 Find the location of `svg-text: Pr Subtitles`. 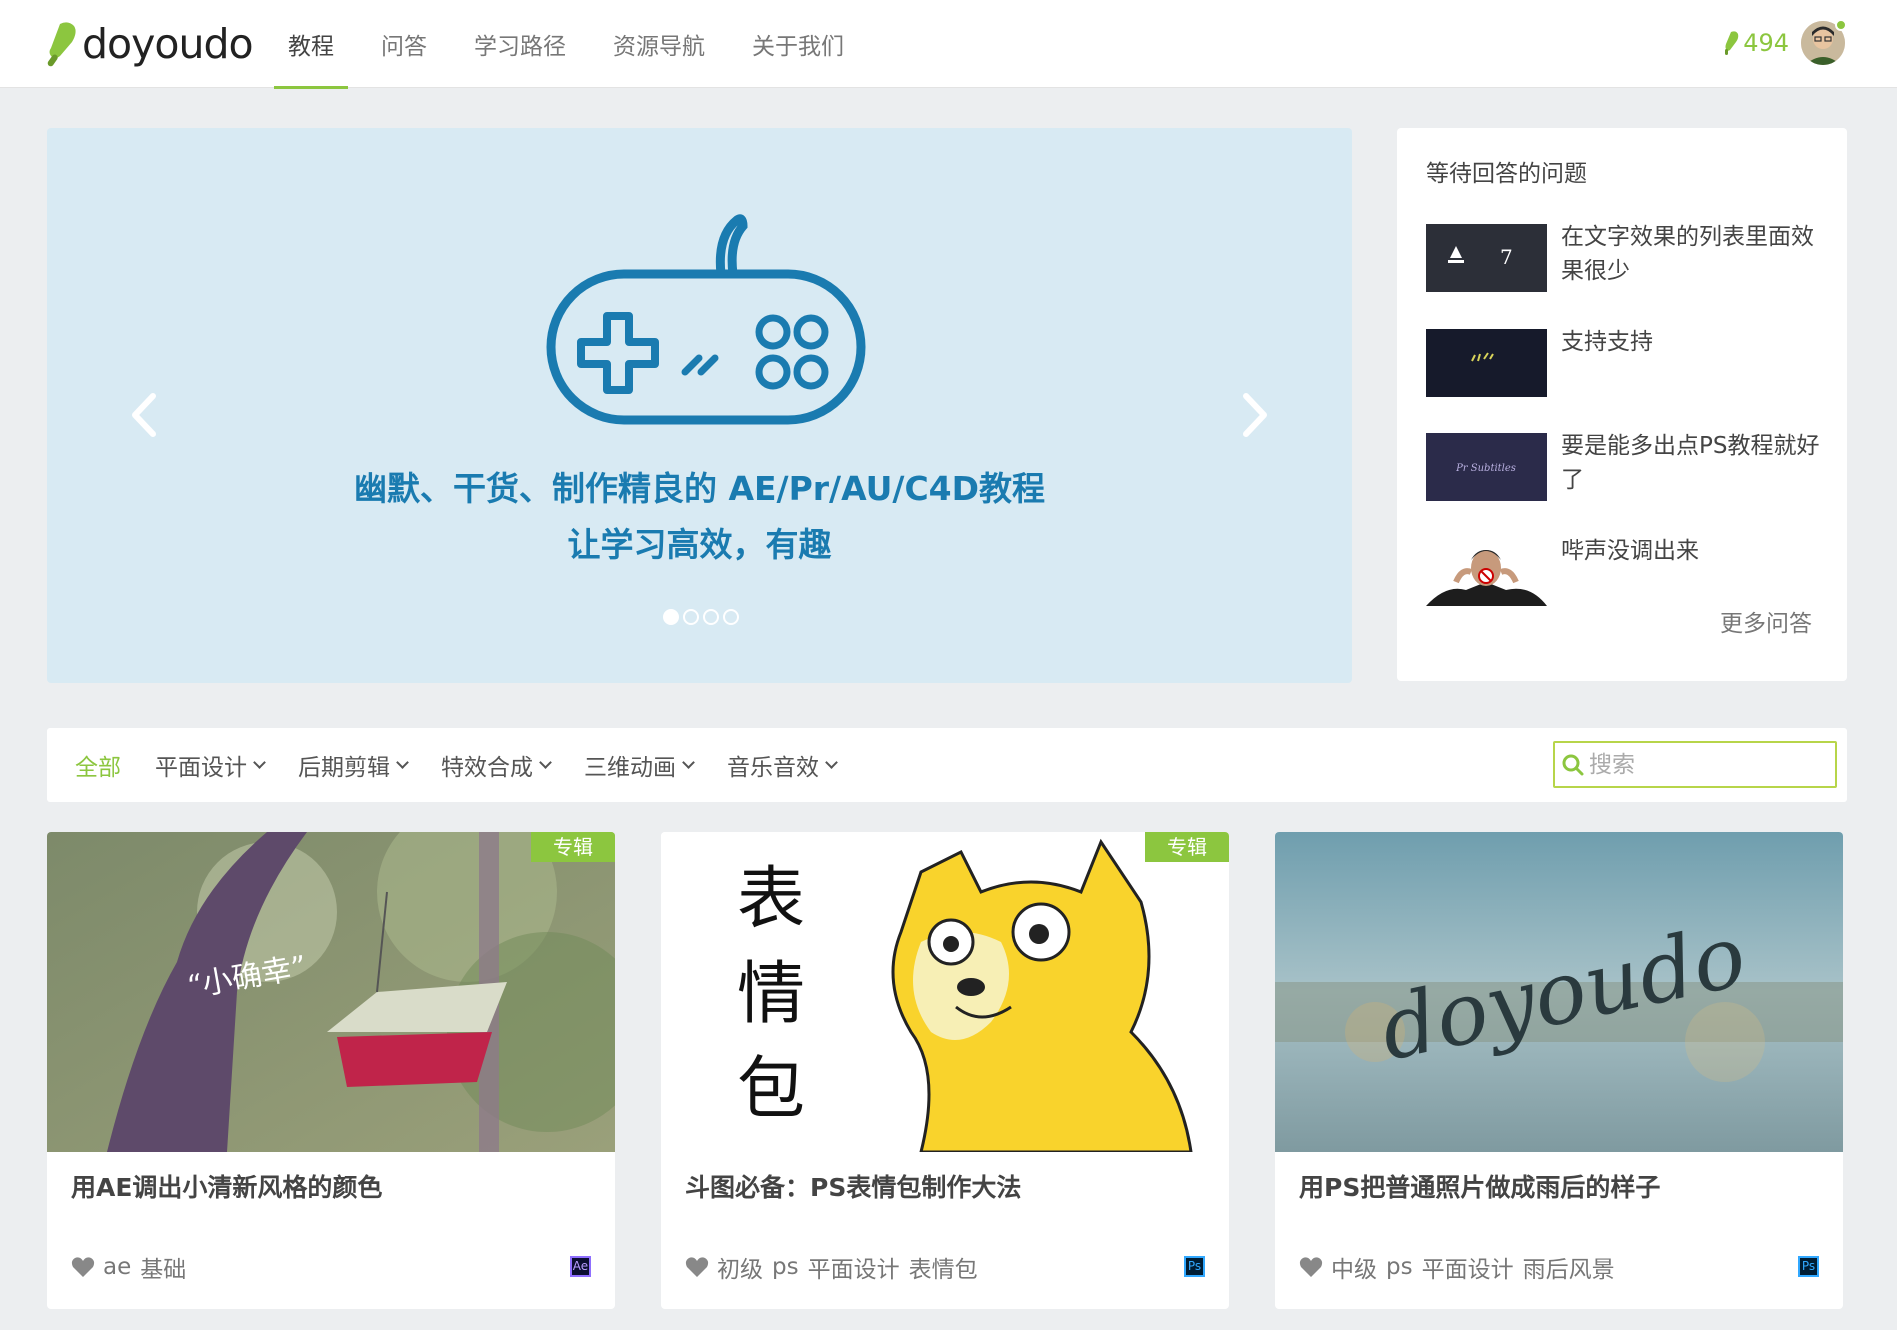

svg-text: Pr Subtitles is located at coordinates (1485, 468).